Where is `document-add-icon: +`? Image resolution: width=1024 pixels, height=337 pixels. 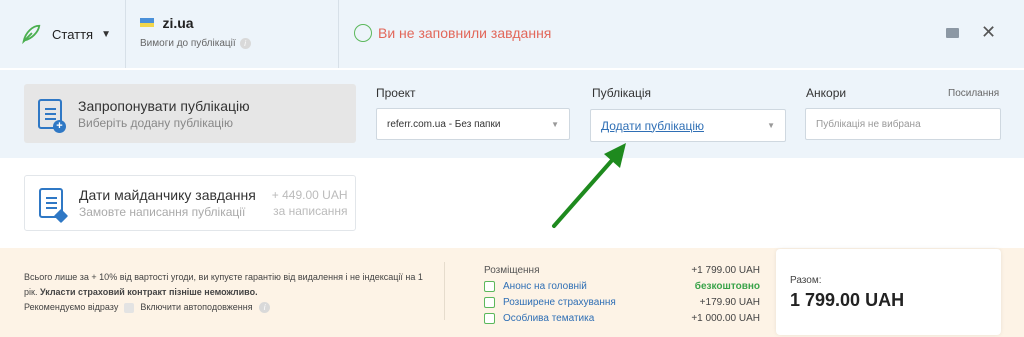 document-add-icon: + is located at coordinates (52, 115).